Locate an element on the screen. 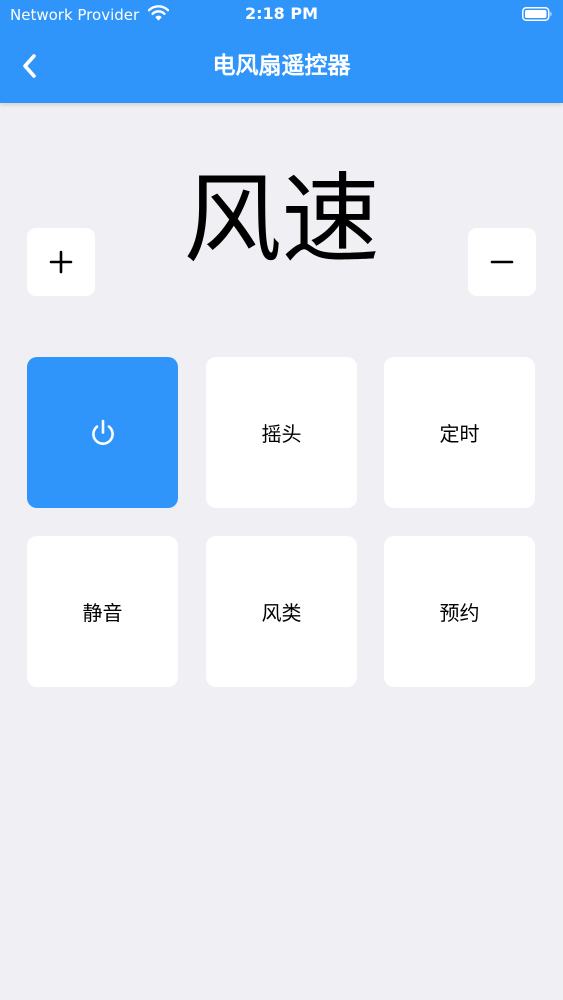  schedule-label: 预约 is located at coordinates (459, 613).